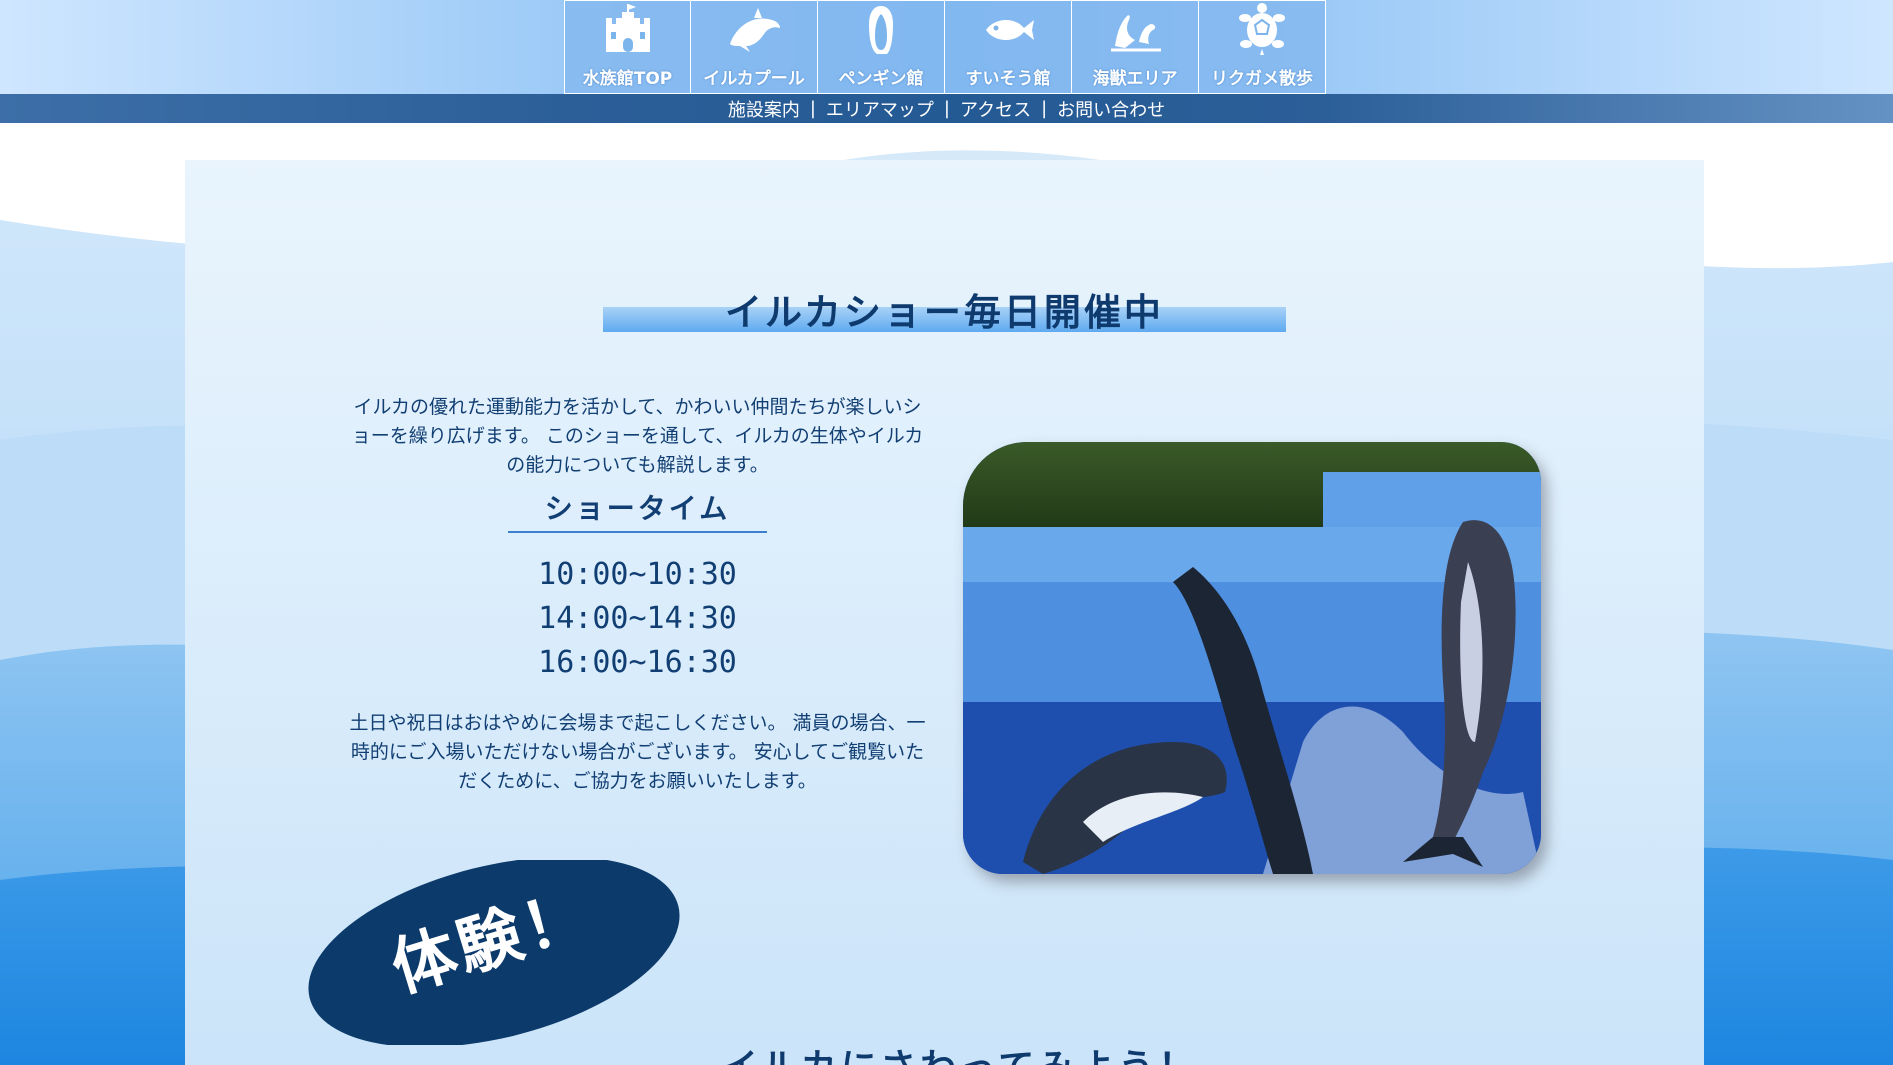 The image size is (1893, 1065). I want to click on nav-tile-dolphin-pool: イルカプール, so click(754, 47).